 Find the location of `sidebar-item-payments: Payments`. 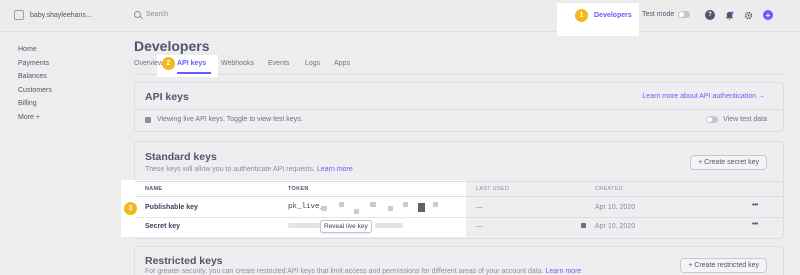

sidebar-item-payments: Payments is located at coordinates (35, 64).